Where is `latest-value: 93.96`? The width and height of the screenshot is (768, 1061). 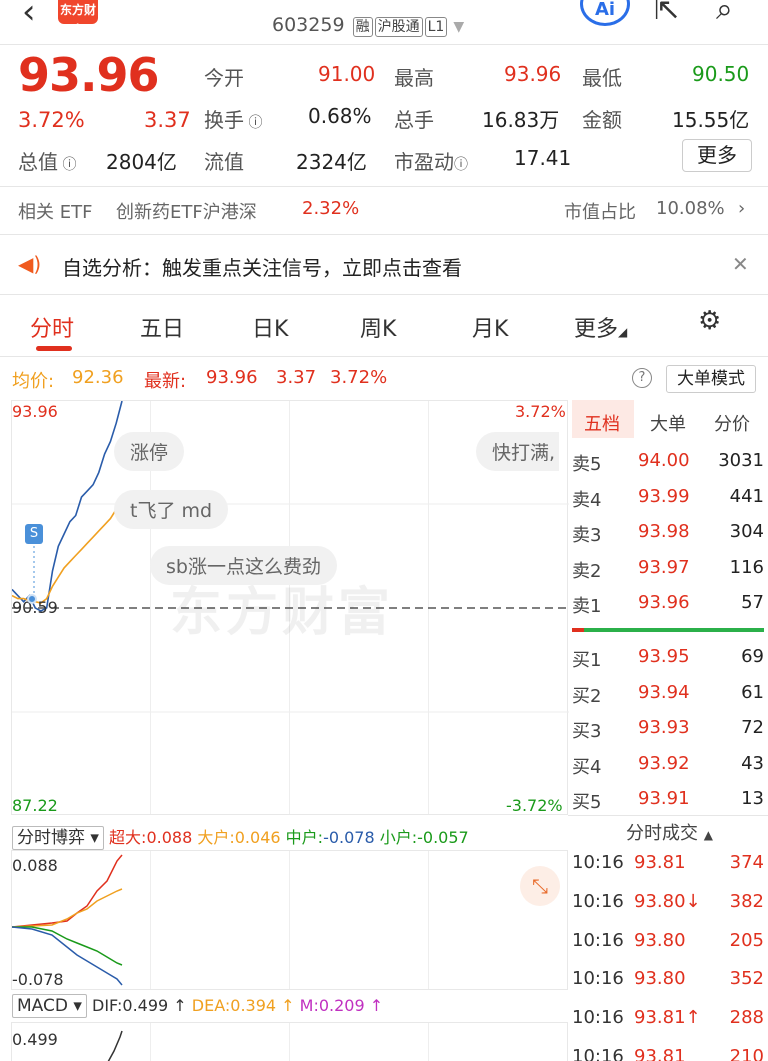 latest-value: 93.96 is located at coordinates (232, 377).